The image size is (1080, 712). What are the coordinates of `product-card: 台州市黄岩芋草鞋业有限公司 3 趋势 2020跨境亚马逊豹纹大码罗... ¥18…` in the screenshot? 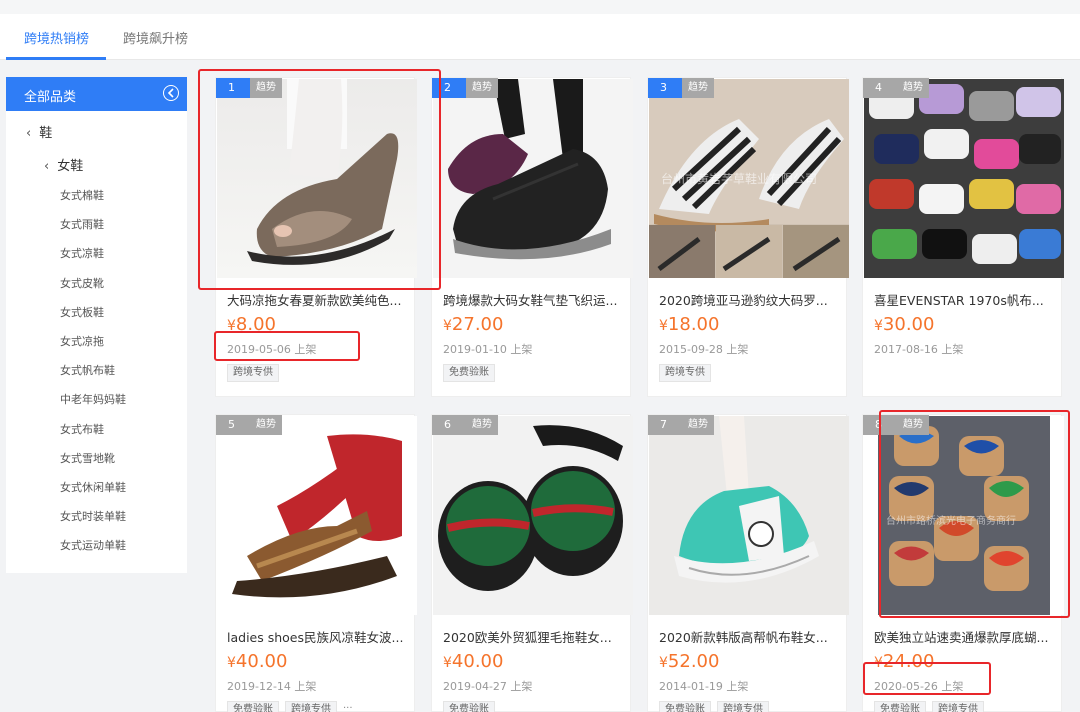 It's located at (748, 237).